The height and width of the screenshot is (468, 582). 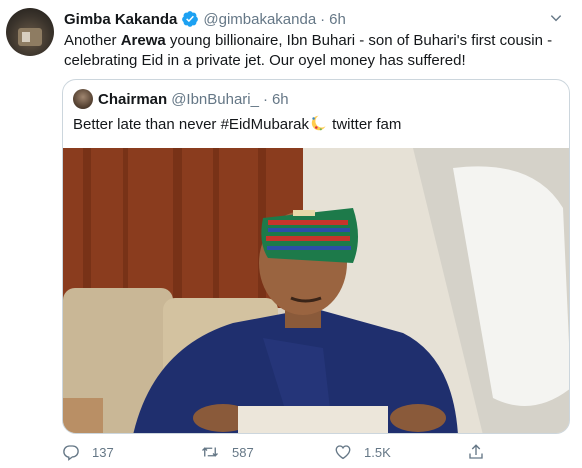 What do you see at coordinates (243, 452) in the screenshot?
I see `retweet-count: 587` at bounding box center [243, 452].